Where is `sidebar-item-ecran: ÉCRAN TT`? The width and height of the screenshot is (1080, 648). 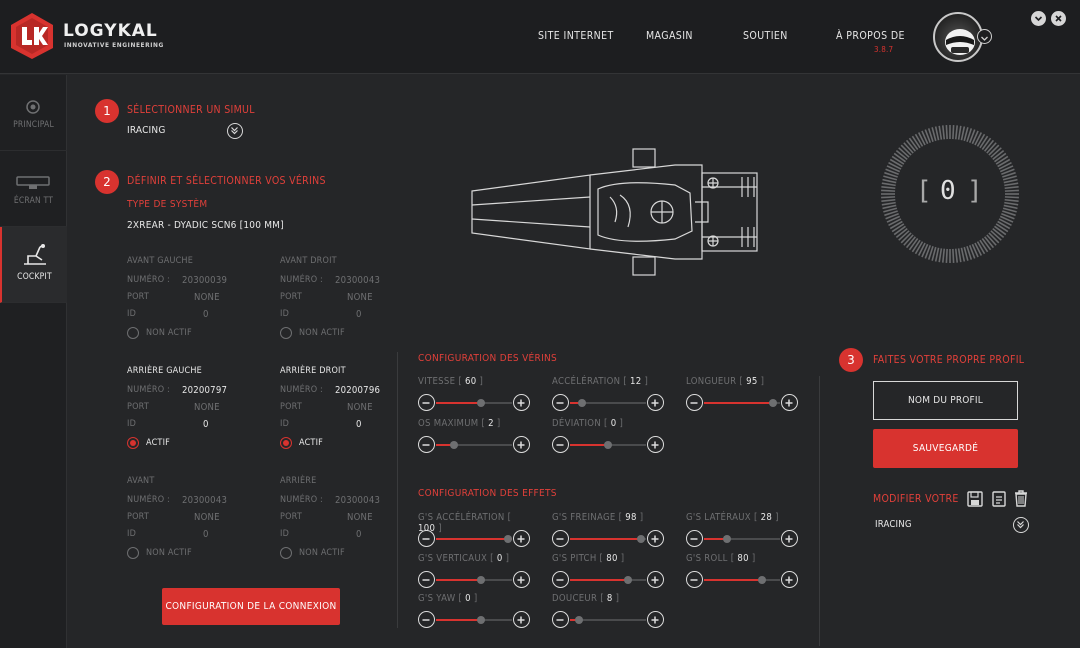 sidebar-item-ecran: ÉCRAN TT is located at coordinates (33, 189).